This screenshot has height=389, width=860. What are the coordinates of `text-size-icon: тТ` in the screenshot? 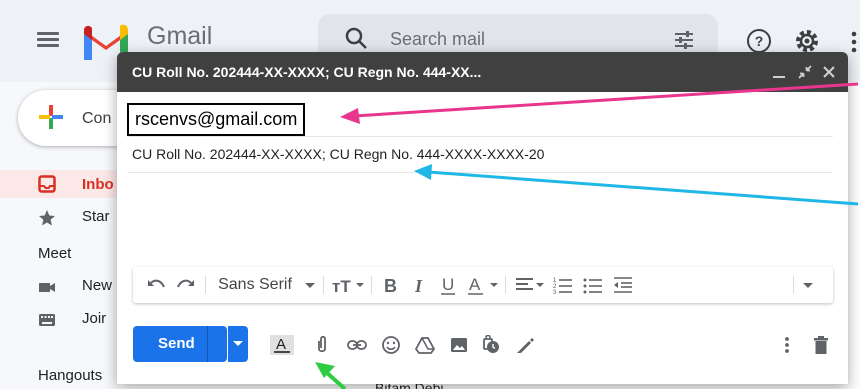 It's located at (348, 285).